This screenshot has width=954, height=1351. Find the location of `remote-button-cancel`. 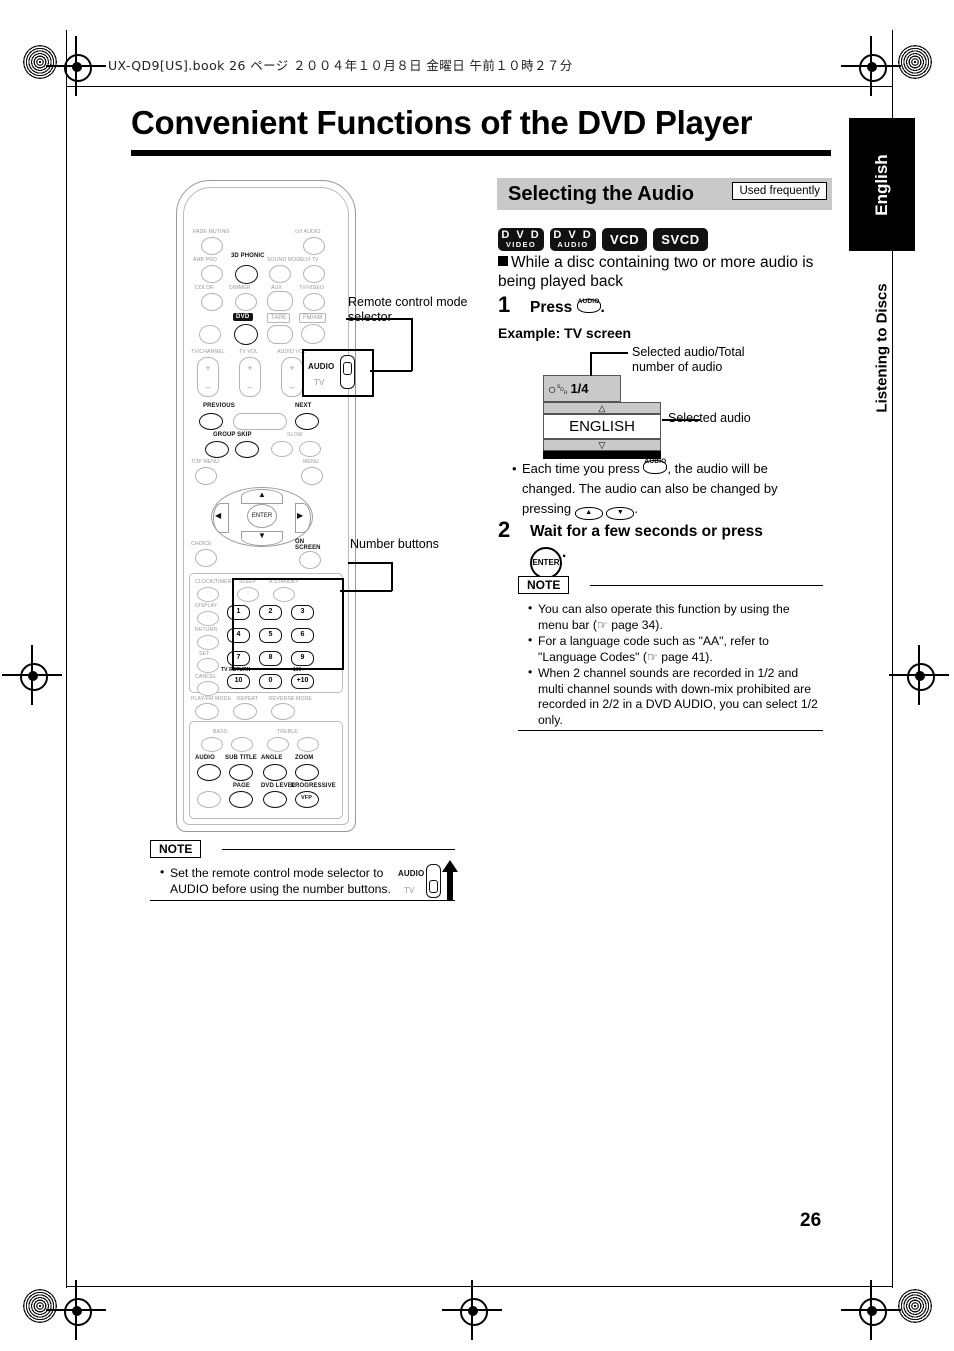

remote-button-cancel is located at coordinates (208, 688).